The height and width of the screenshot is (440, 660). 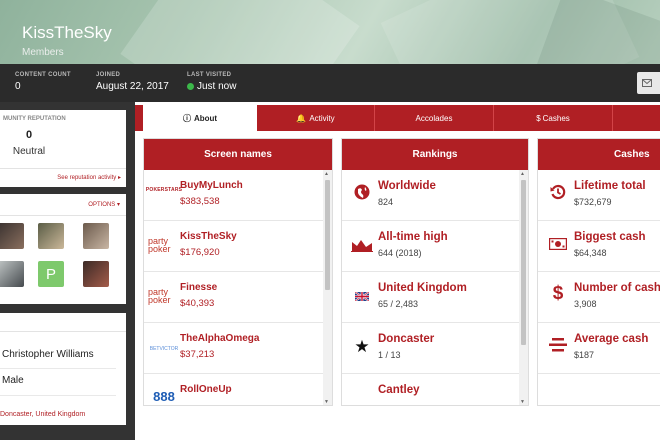 What do you see at coordinates (43, 82) in the screenshot?
I see `content-count-stat: CONTENT COUNT 0` at bounding box center [43, 82].